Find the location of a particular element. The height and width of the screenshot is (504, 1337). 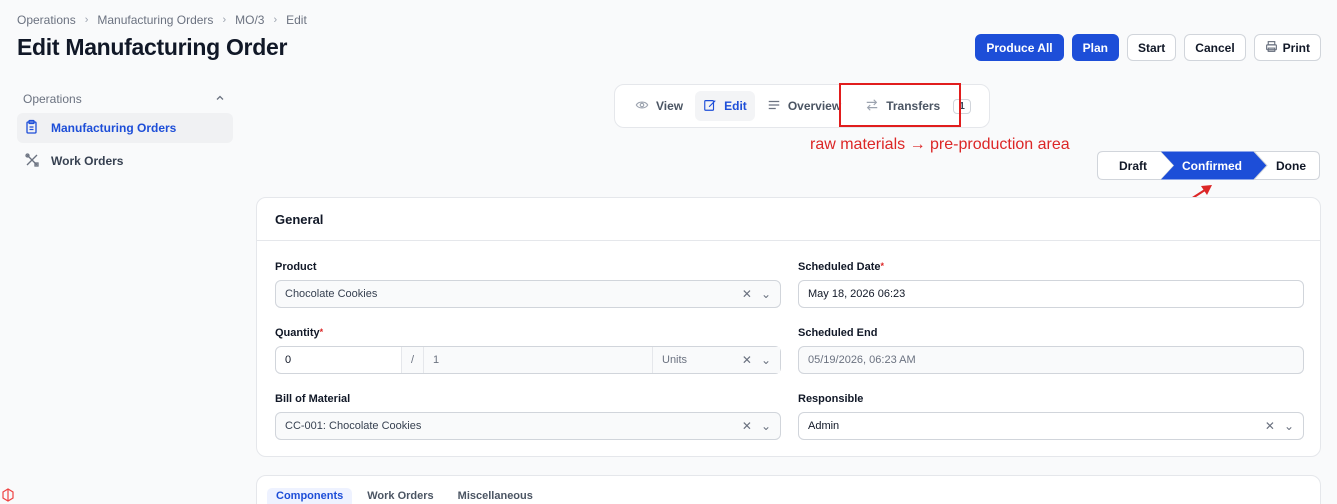

quantity-total: 1 is located at coordinates (538, 360).